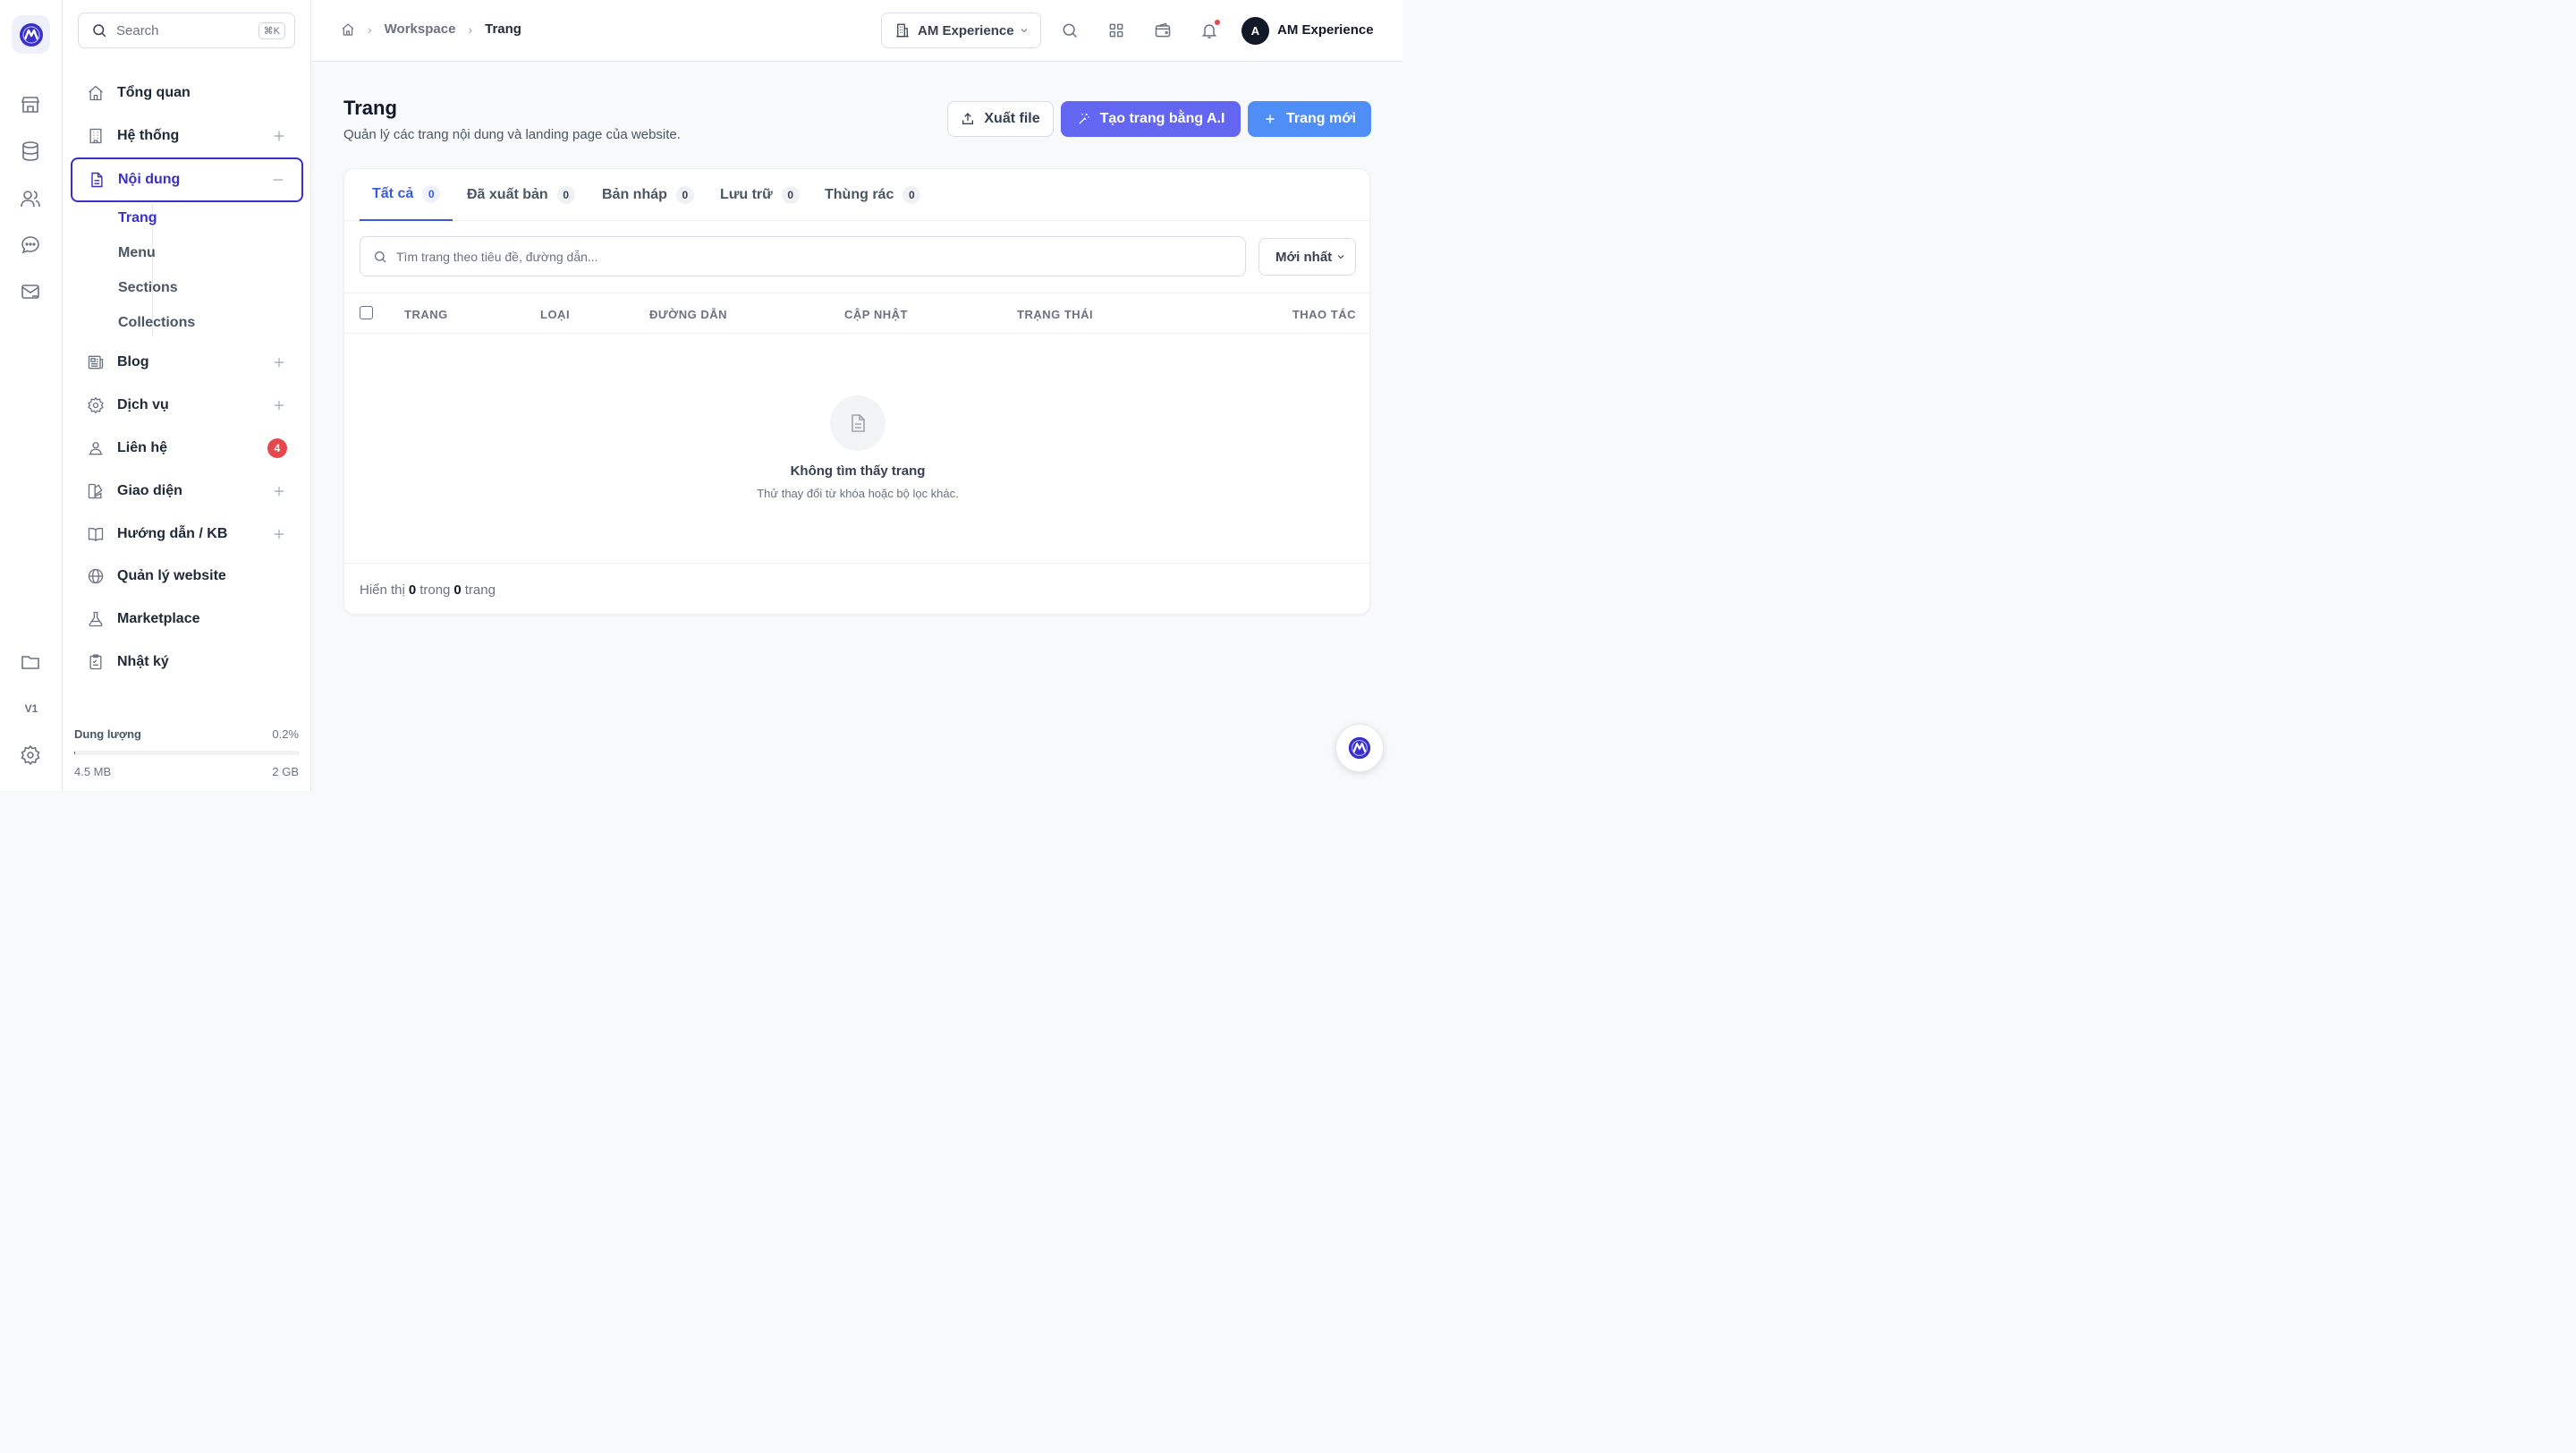  Describe the element at coordinates (187, 662) in the screenshot. I see `sidebar-item-nhat-ky: Nhật ký` at that location.